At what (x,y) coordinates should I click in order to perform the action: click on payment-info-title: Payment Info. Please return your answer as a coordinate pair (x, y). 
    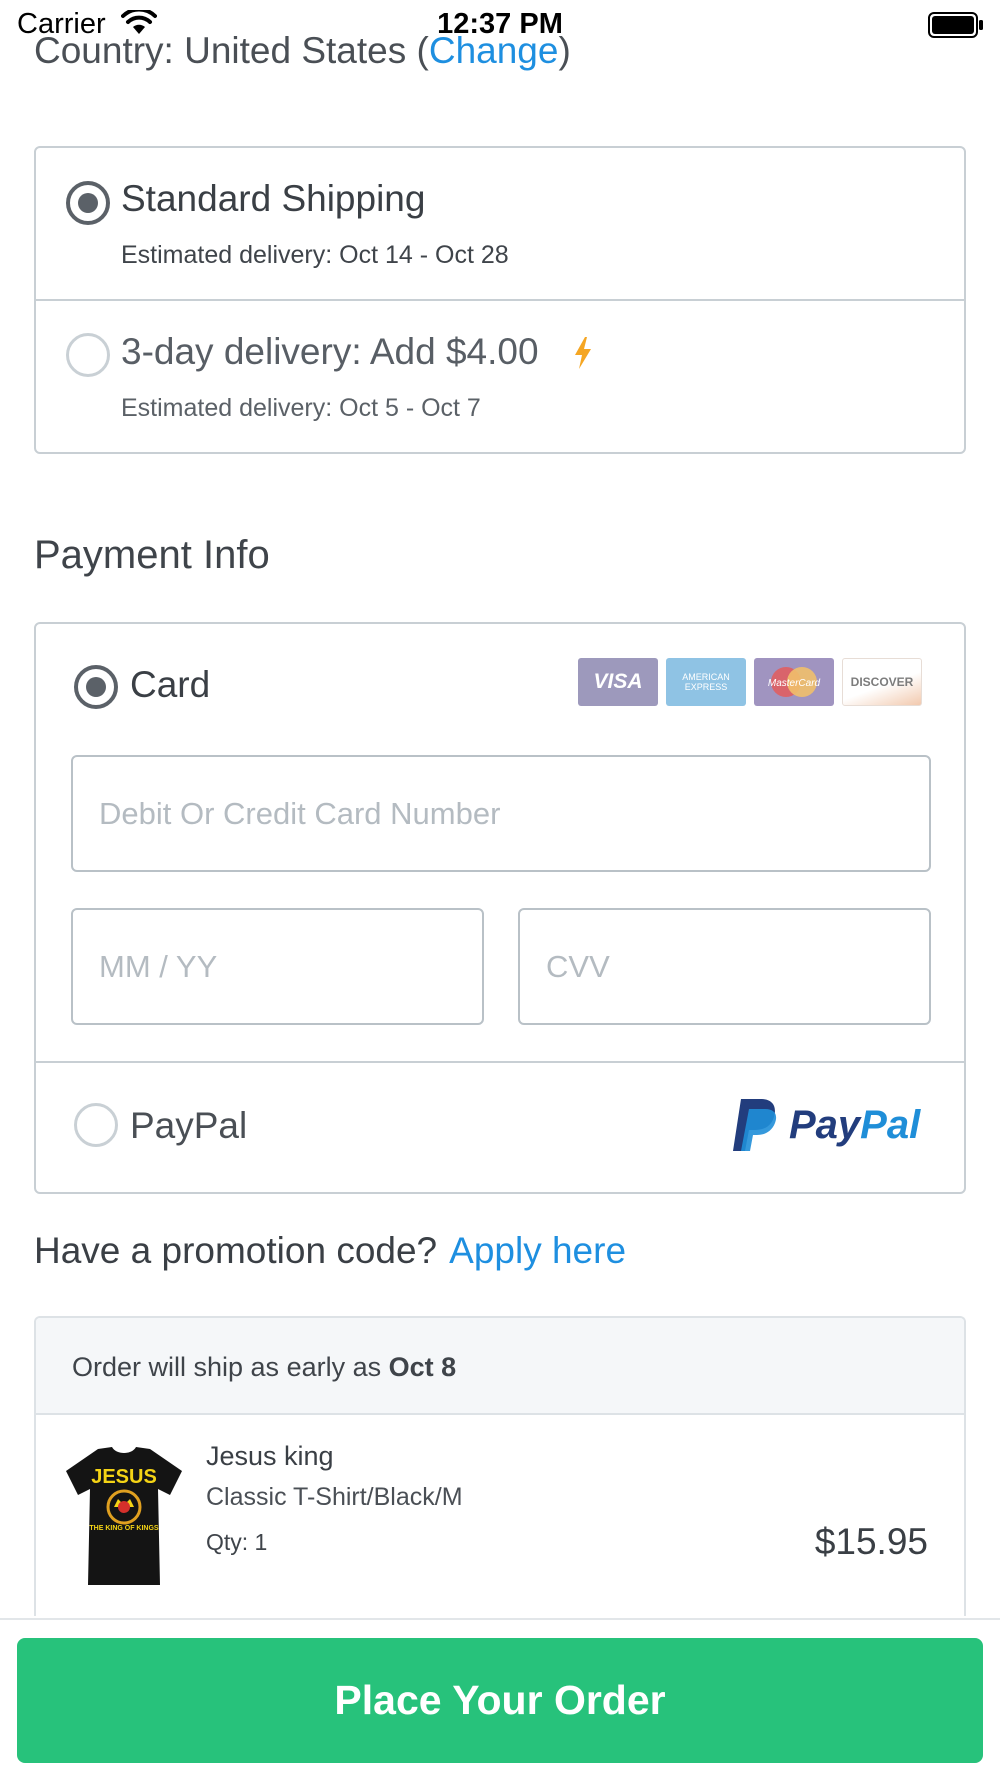
    Looking at the image, I should click on (152, 555).